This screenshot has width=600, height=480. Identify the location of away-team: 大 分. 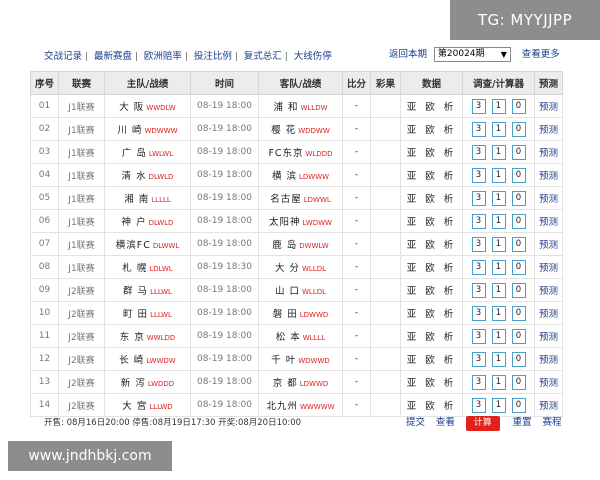
(287, 268).